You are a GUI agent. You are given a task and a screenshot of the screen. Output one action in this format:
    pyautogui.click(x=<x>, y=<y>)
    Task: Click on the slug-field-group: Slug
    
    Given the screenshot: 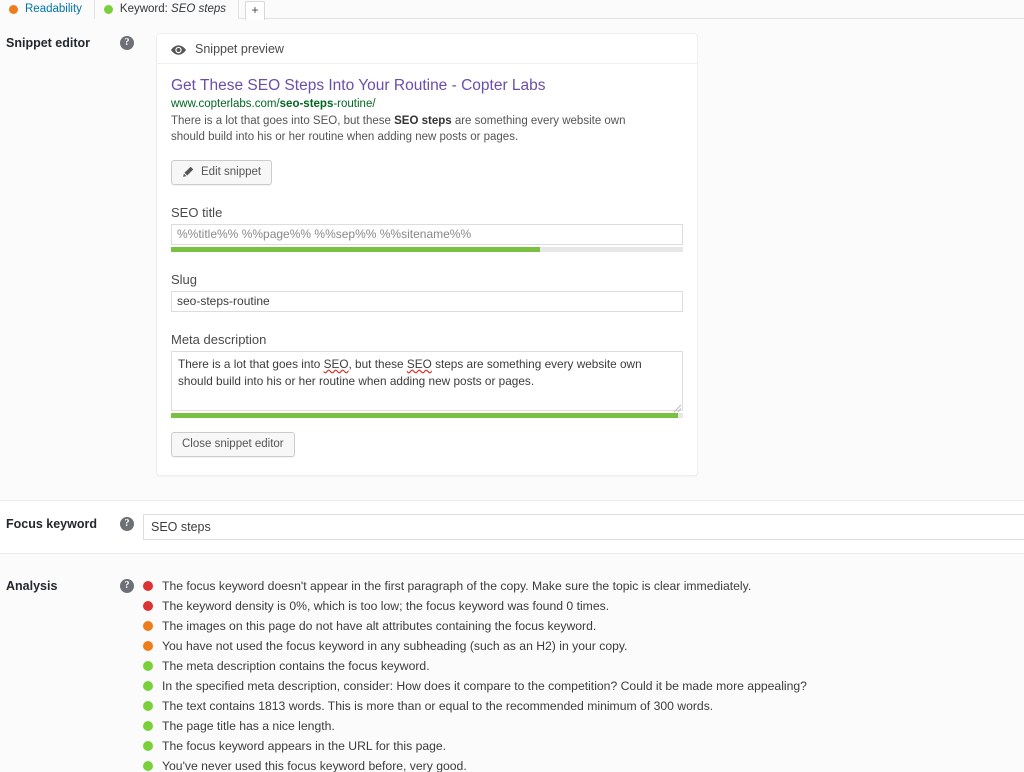 What is the action you would take?
    pyautogui.click(x=427, y=292)
    